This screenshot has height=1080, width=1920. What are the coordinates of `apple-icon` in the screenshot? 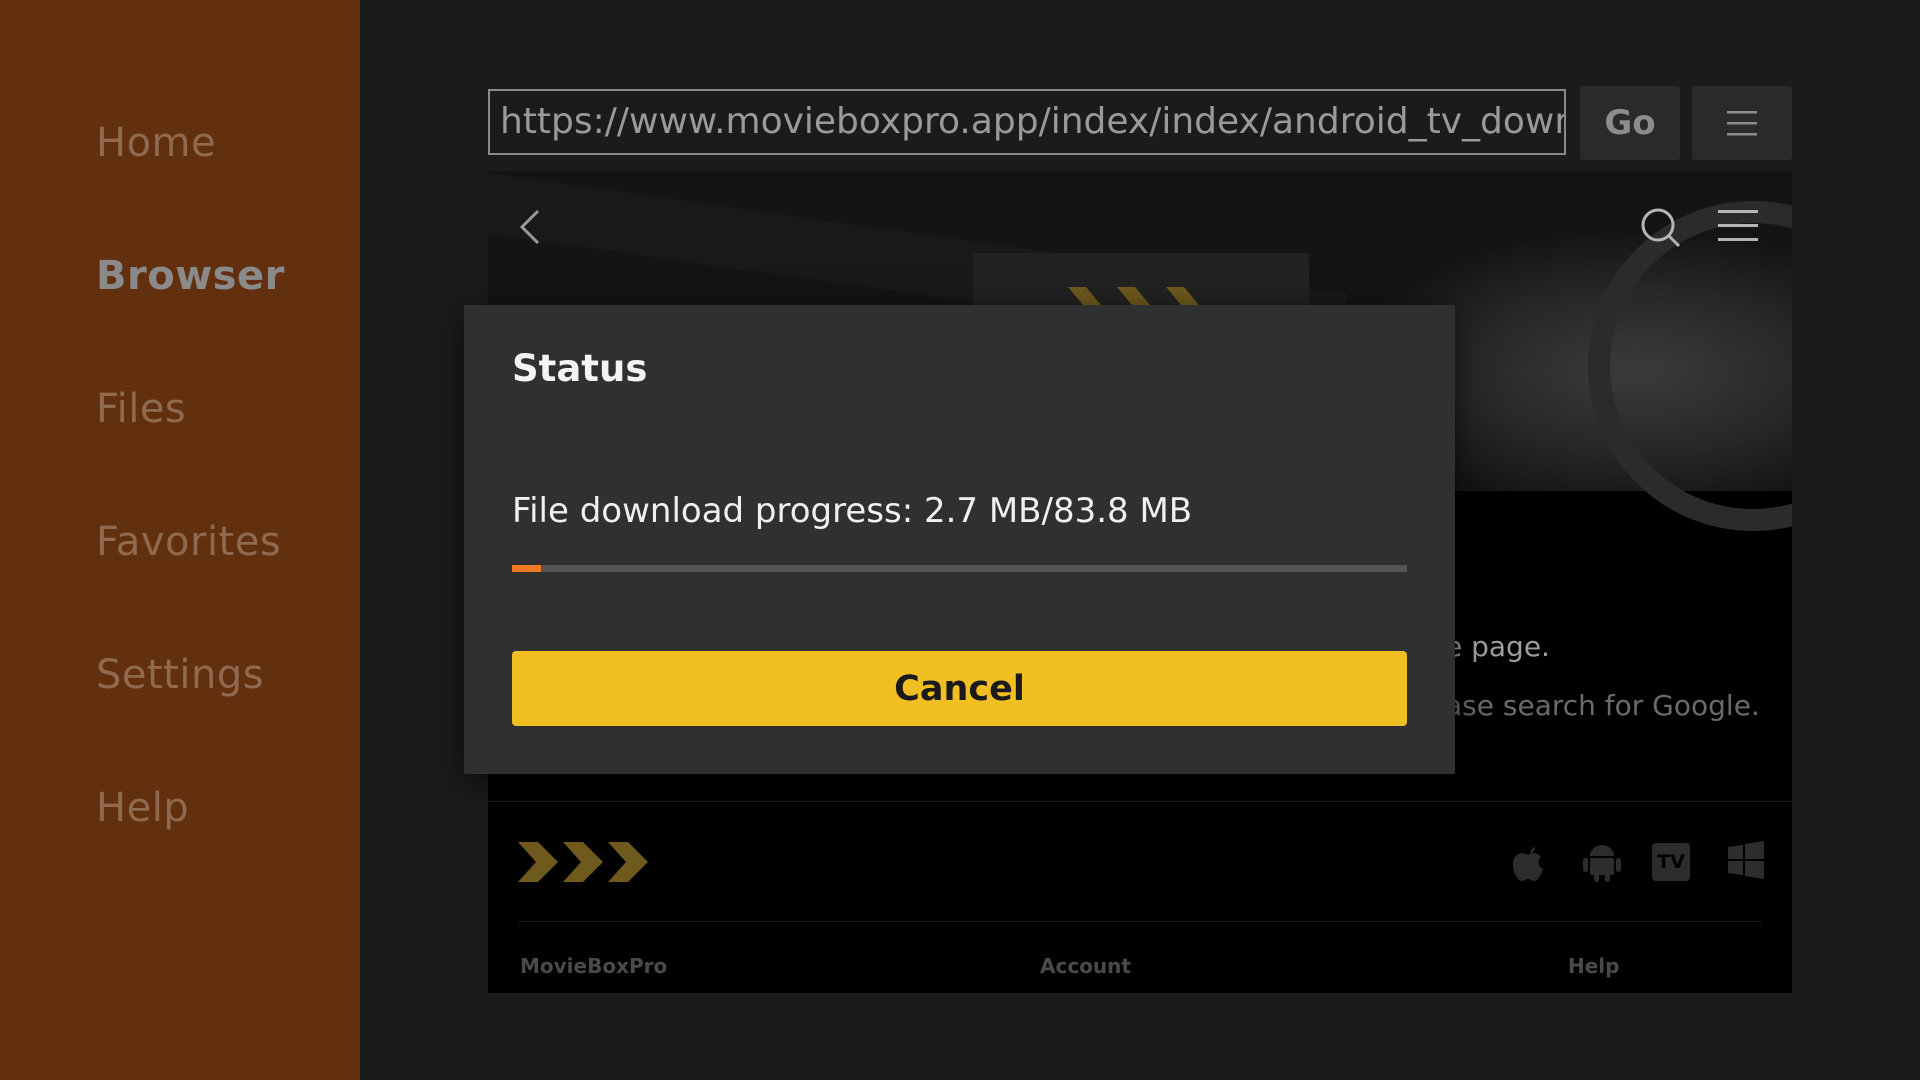 It's located at (1528, 861).